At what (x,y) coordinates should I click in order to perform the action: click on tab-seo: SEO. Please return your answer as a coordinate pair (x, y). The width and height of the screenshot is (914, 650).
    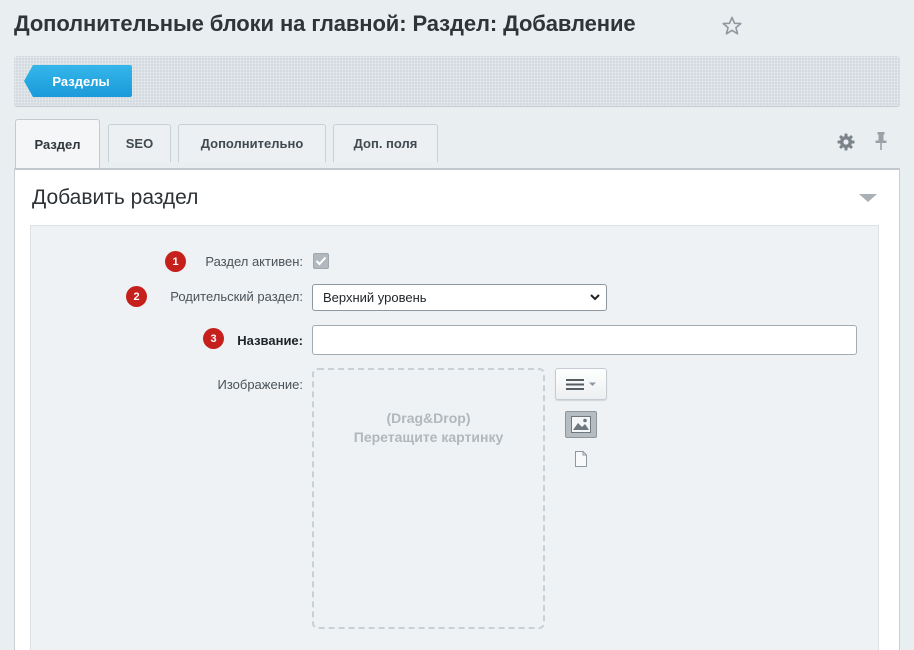
    Looking at the image, I should click on (139, 143).